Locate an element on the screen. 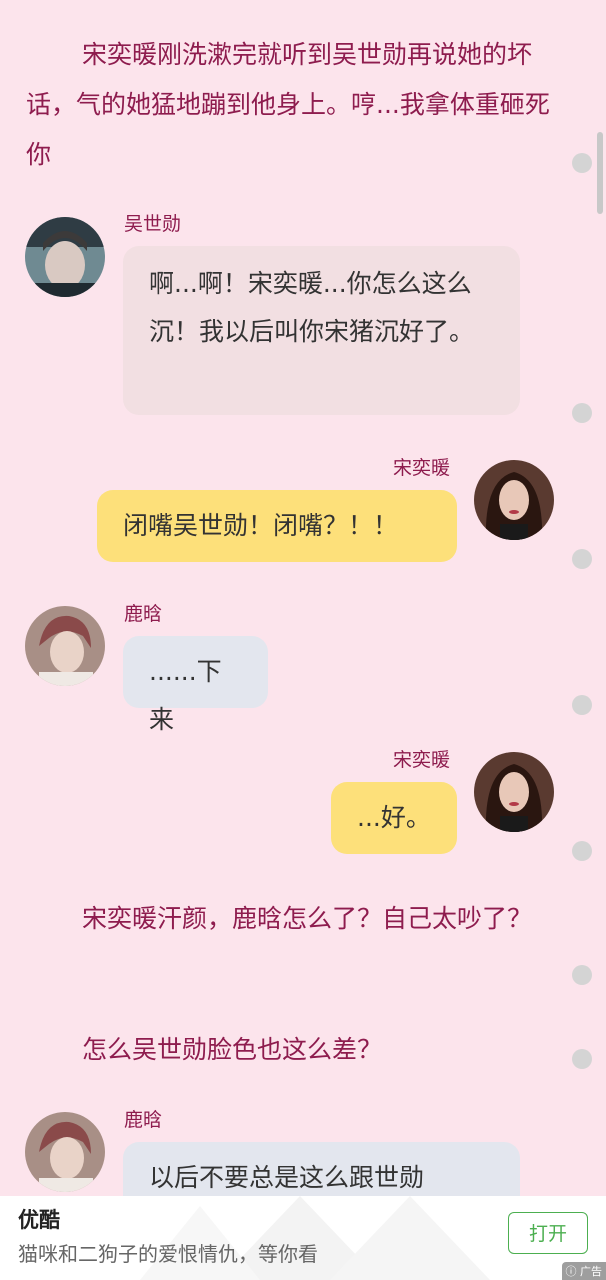 The height and width of the screenshot is (1280, 606). message-bubble: 闭嘴吴世勋！闭嘴？！！ is located at coordinates (277, 526).